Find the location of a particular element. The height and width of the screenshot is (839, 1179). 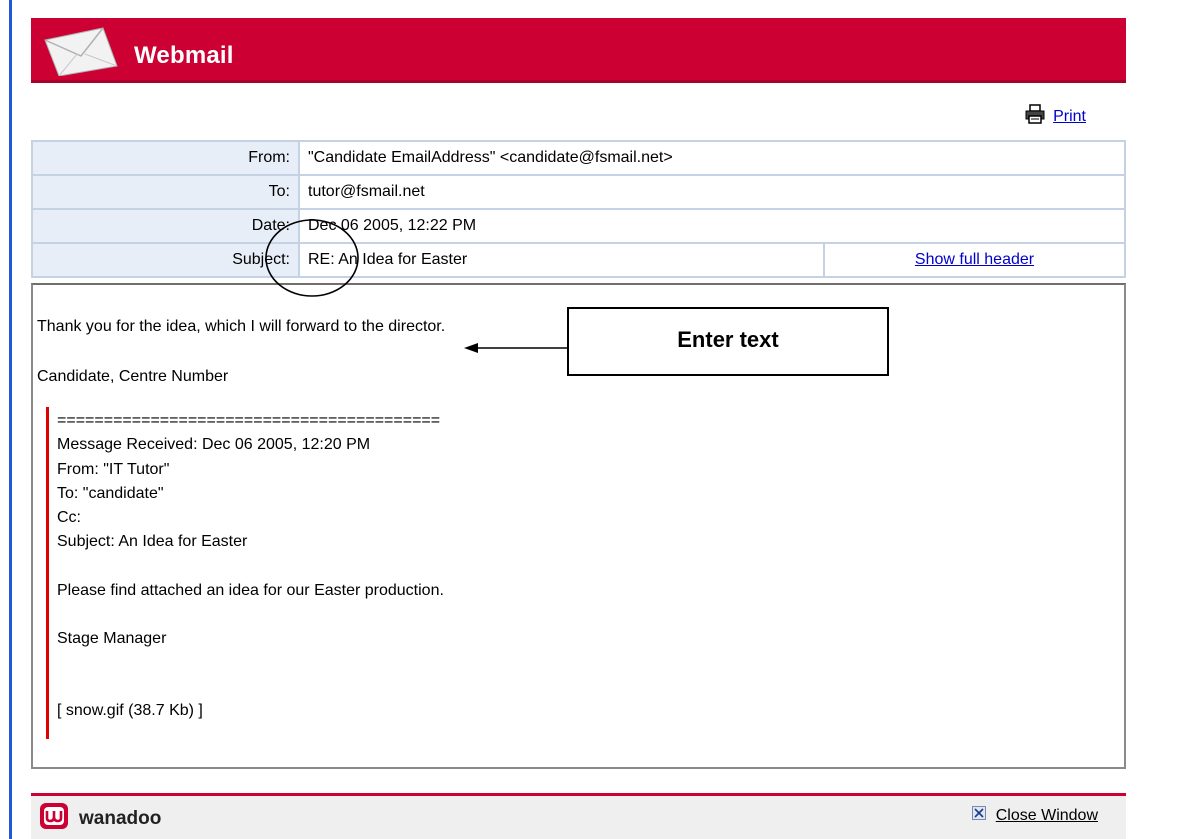

attachment-line: [ snow.gif (38.7 Kb) ] is located at coordinates (130, 711).